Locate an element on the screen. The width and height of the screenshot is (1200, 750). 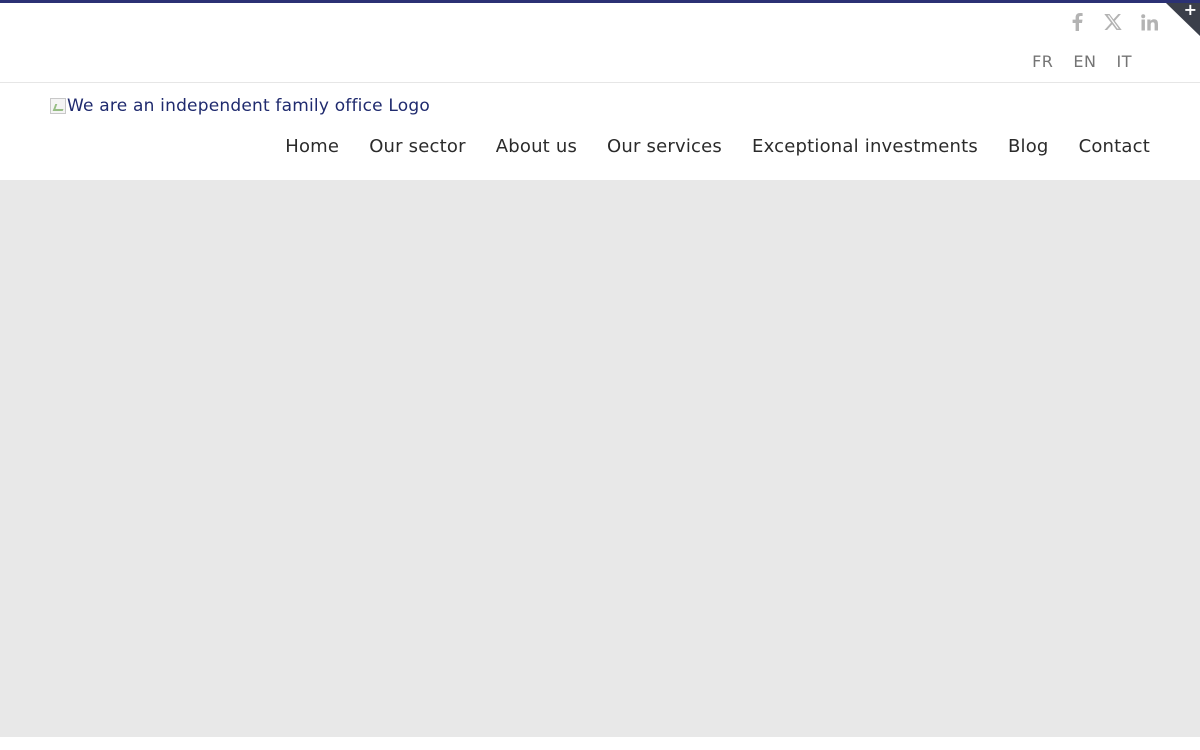
nav-item-exceptional-investments: Exceptional investments is located at coordinates (865, 146).